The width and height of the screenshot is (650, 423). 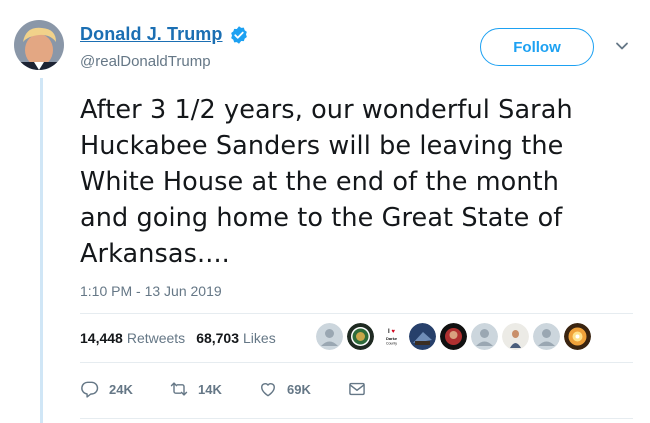 I want to click on thread-connector-line, so click(x=41, y=250).